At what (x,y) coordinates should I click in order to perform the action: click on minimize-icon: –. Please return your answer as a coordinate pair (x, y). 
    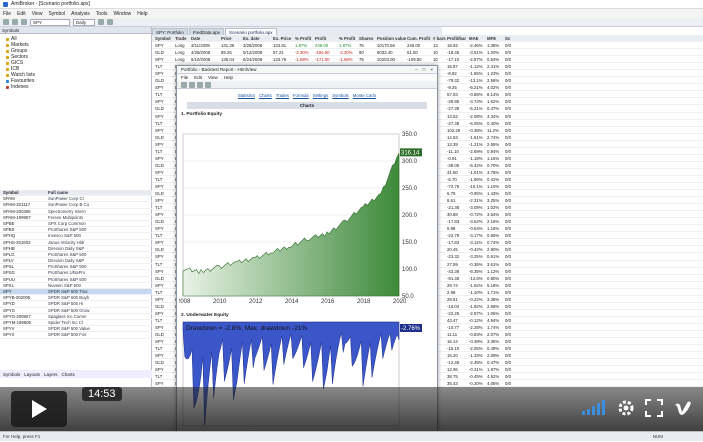
    Looking at the image, I should click on (416, 69).